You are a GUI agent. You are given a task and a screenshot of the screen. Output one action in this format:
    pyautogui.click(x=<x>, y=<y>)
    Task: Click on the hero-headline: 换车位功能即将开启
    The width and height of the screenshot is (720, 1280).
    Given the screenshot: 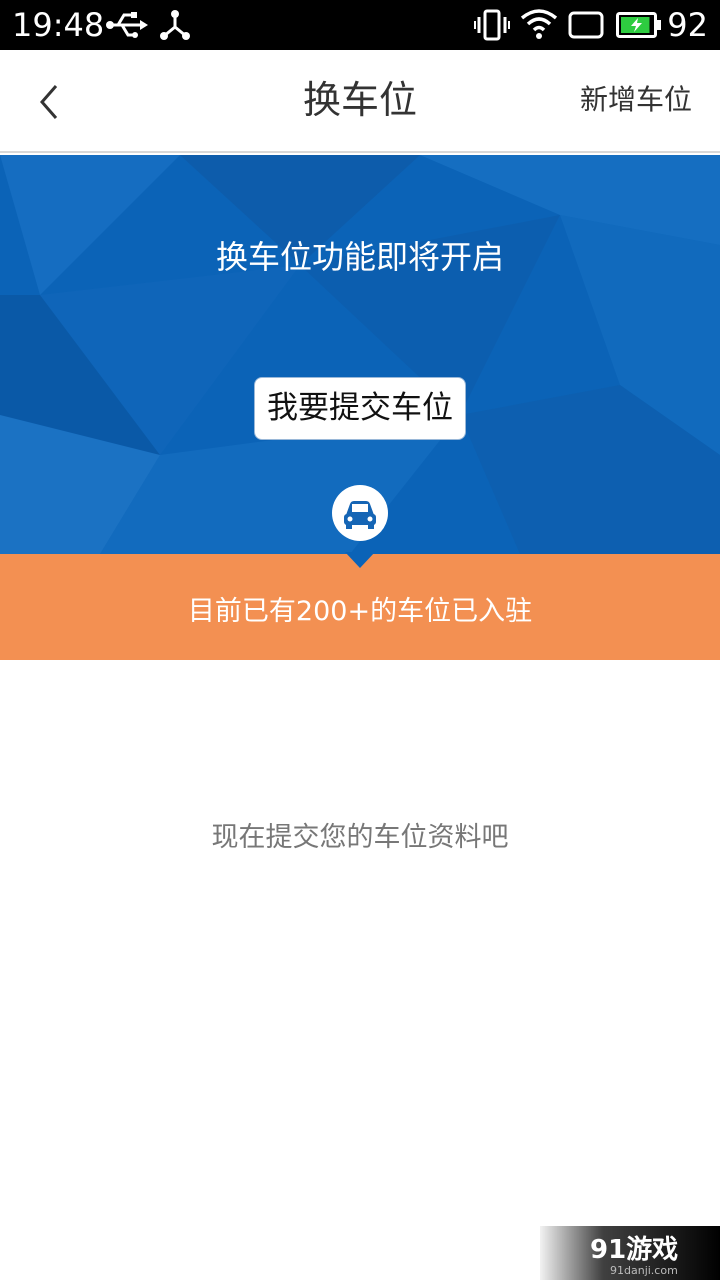 What is the action you would take?
    pyautogui.click(x=359, y=257)
    